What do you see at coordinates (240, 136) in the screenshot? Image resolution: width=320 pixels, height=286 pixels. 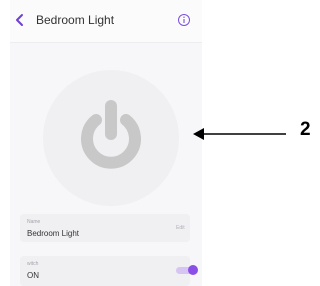 I see `annotation-arrow-icon` at bounding box center [240, 136].